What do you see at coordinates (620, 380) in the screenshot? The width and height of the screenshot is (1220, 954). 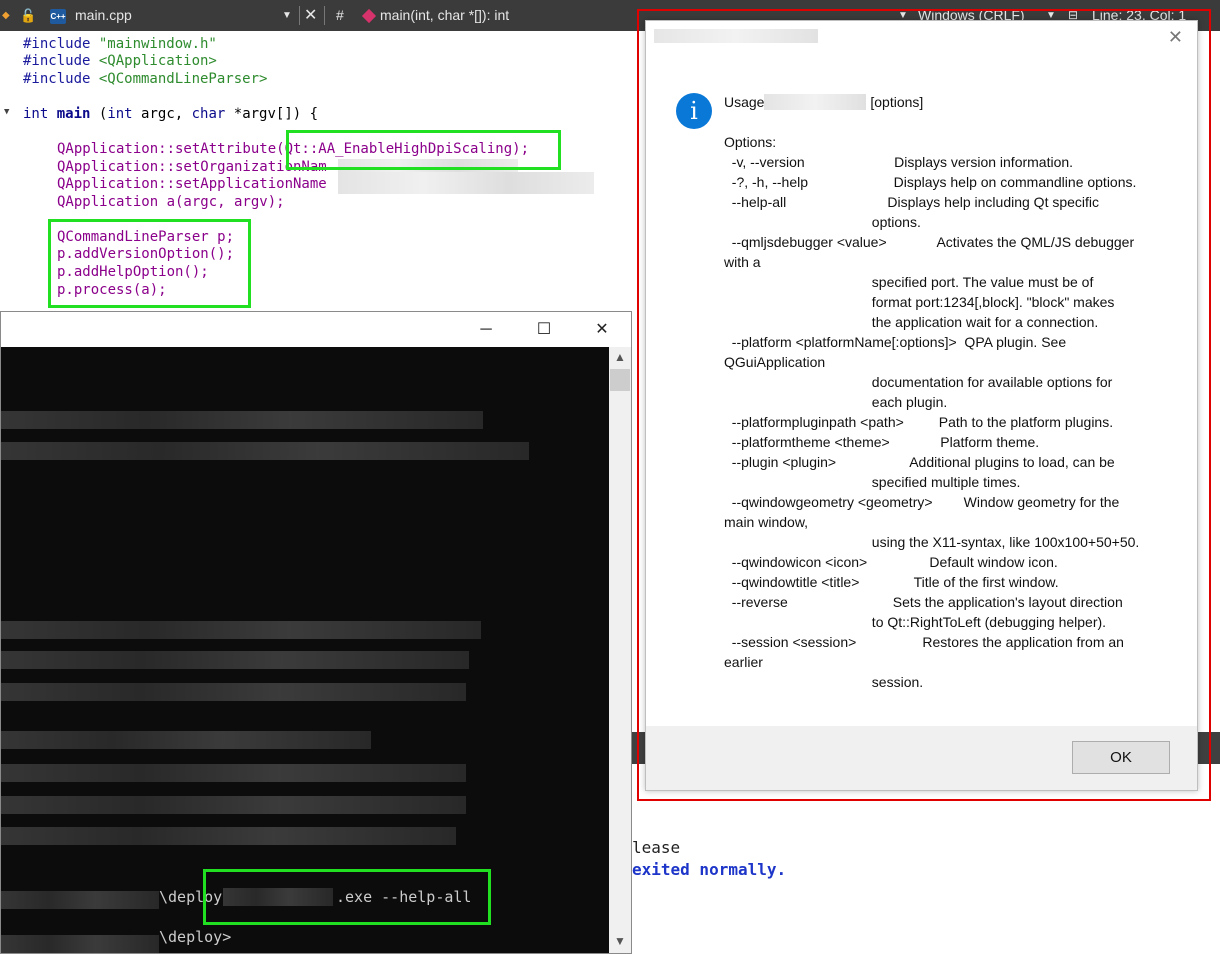 I see `scroll-thumb` at bounding box center [620, 380].